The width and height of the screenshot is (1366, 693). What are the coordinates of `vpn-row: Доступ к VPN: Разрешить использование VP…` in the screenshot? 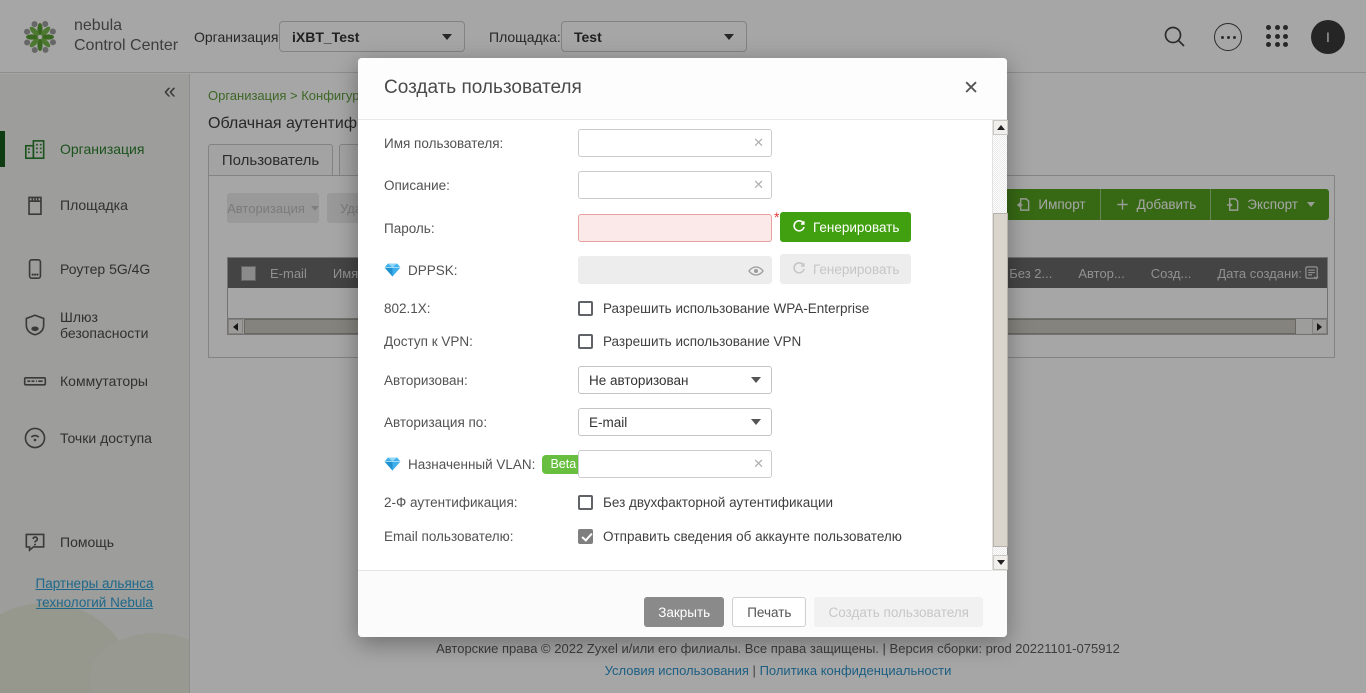 It's located at (663, 341).